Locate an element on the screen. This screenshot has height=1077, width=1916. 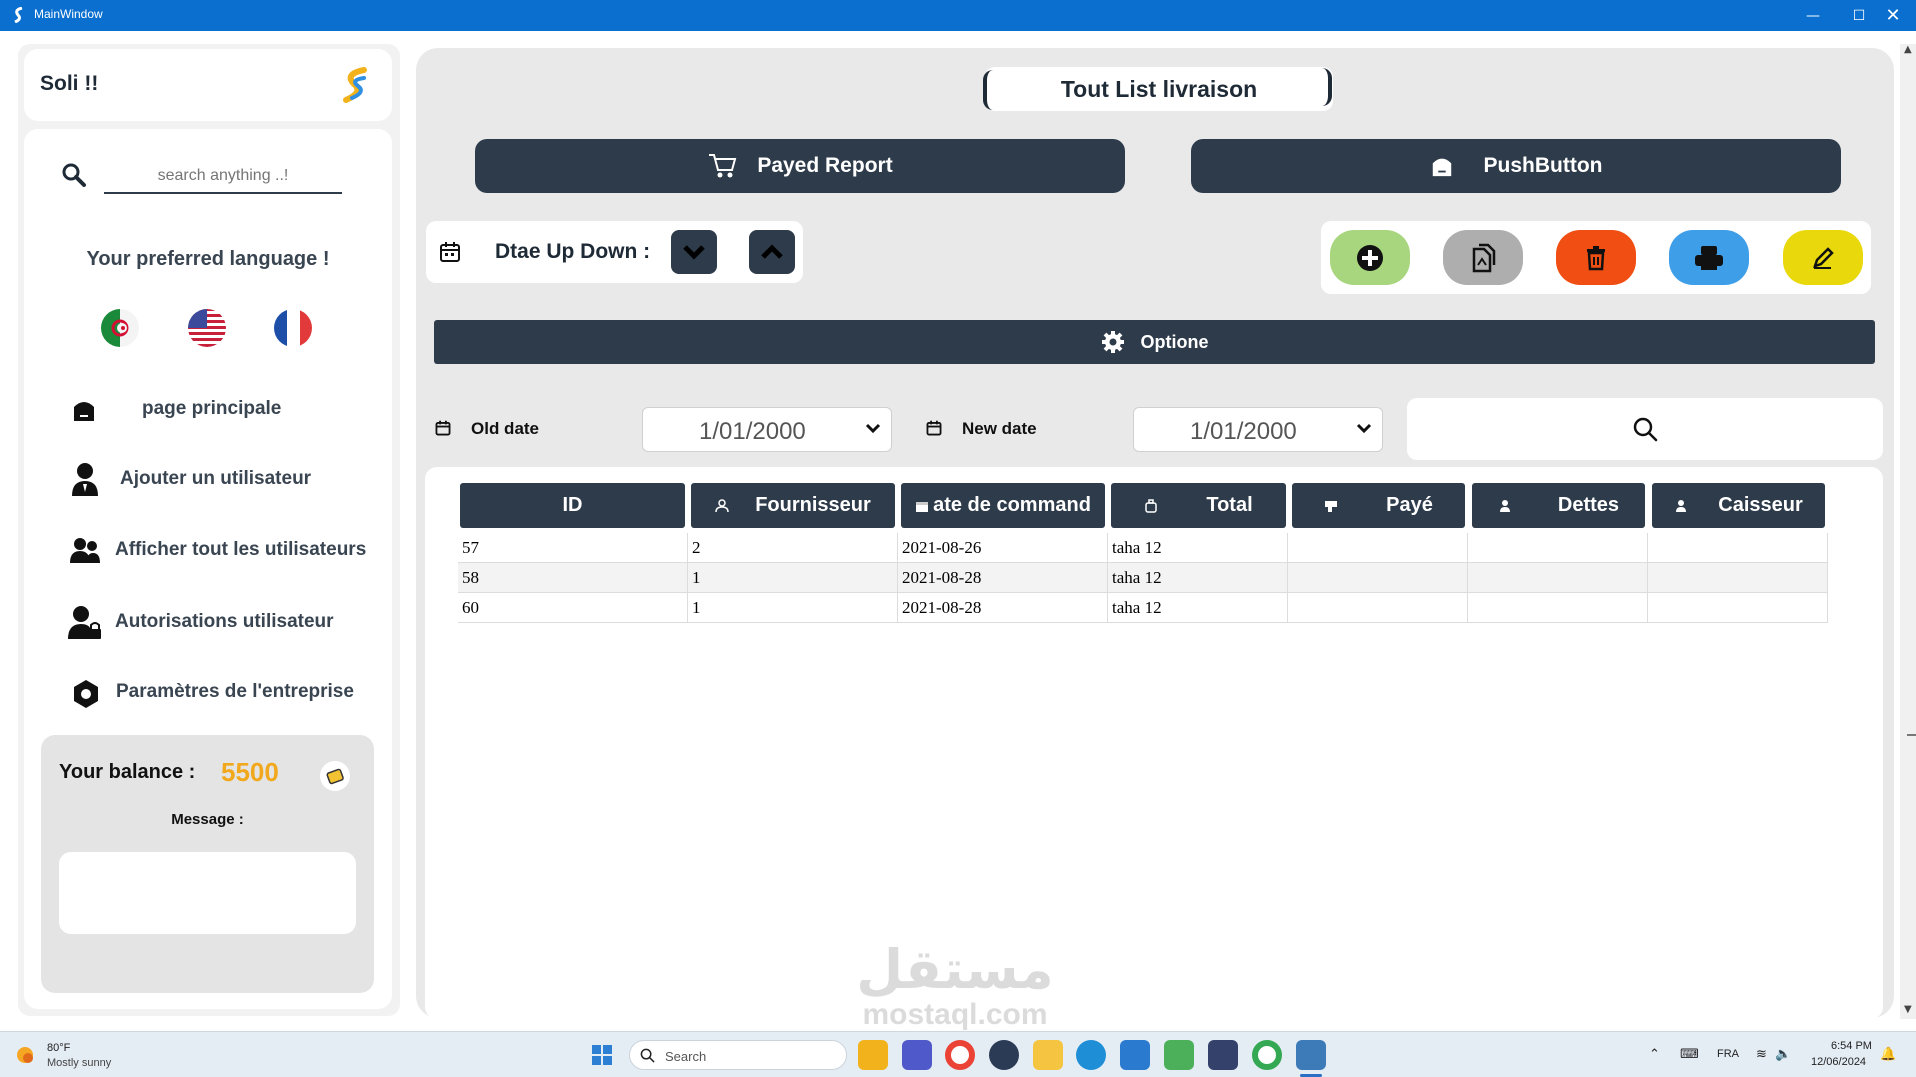
edit-button is located at coordinates (1823, 257).